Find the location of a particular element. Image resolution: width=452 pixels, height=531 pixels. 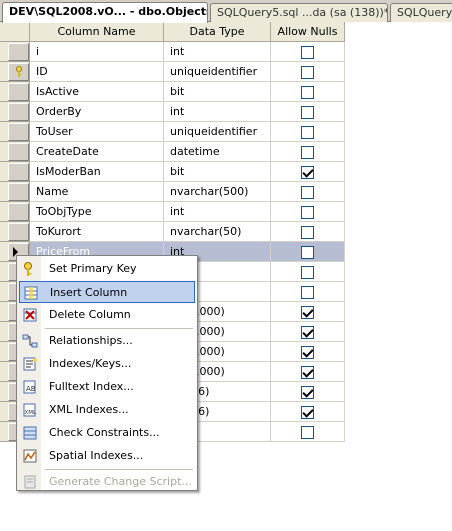

data-type-cell: nvarchar(500) is located at coordinates (217, 192).